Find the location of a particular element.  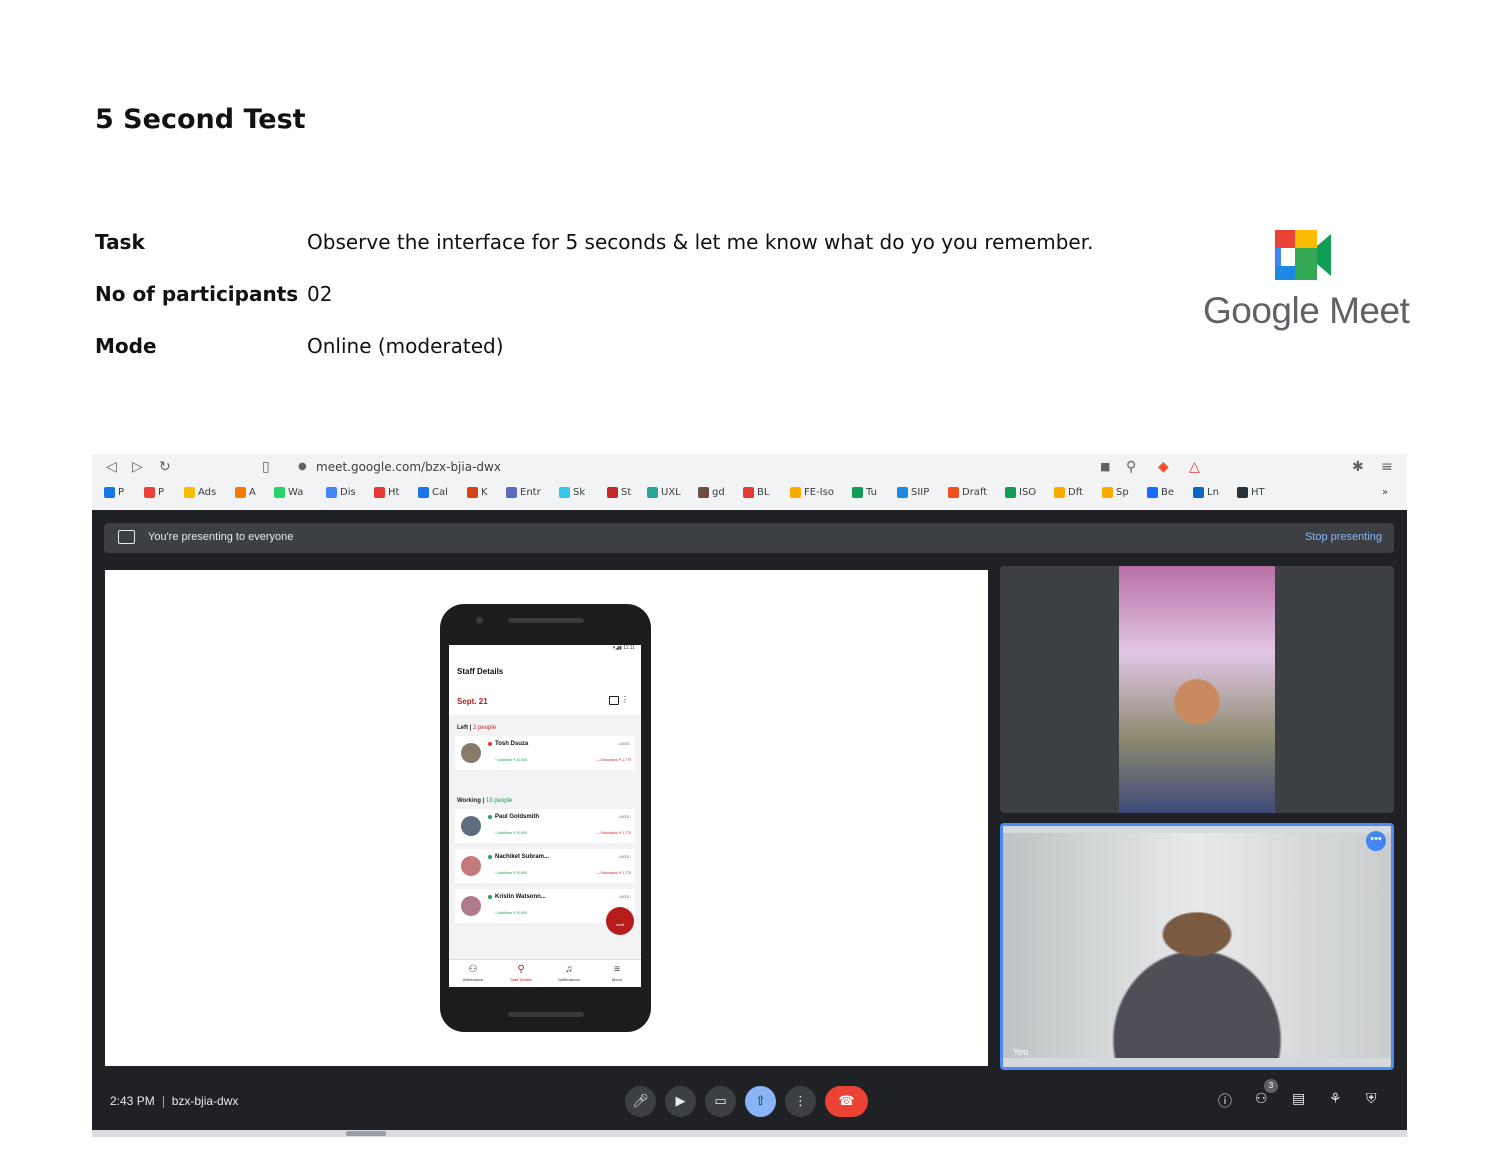

bookmark-item: Draft is located at coordinates (967, 492).